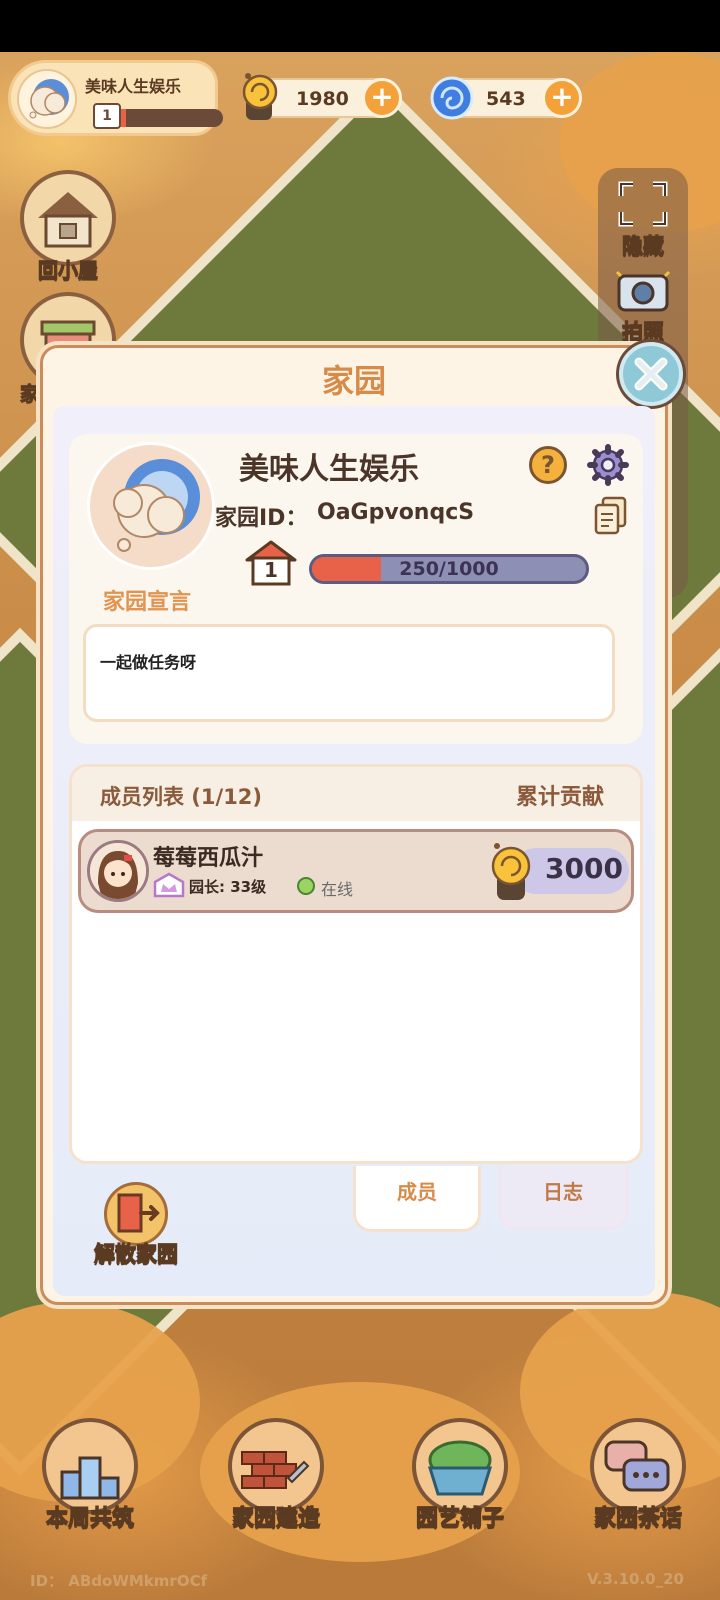  What do you see at coordinates (635, 1579) in the screenshot?
I see `version-label: V.3.10.0_20` at bounding box center [635, 1579].